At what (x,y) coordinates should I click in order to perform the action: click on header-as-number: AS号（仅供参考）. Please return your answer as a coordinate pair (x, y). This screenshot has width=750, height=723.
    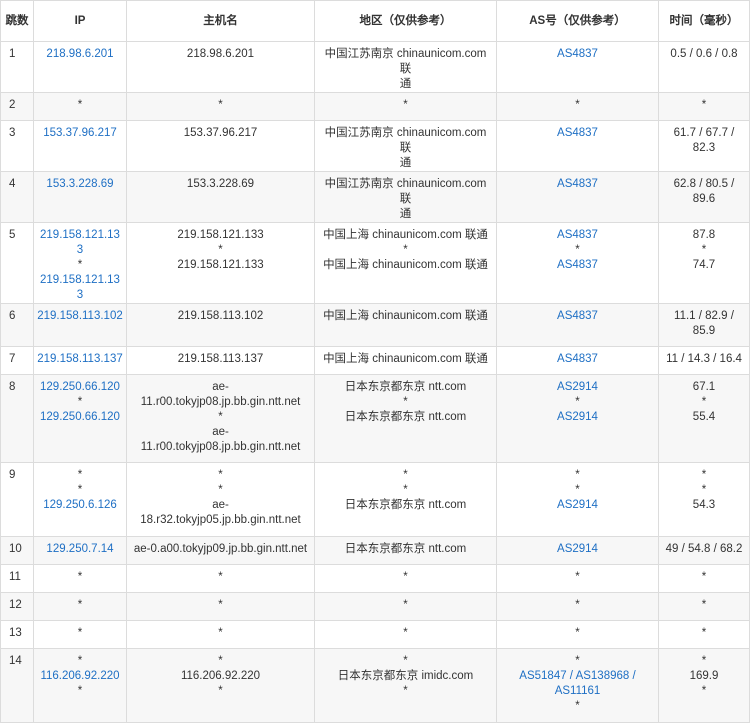
    Looking at the image, I should click on (577, 21).